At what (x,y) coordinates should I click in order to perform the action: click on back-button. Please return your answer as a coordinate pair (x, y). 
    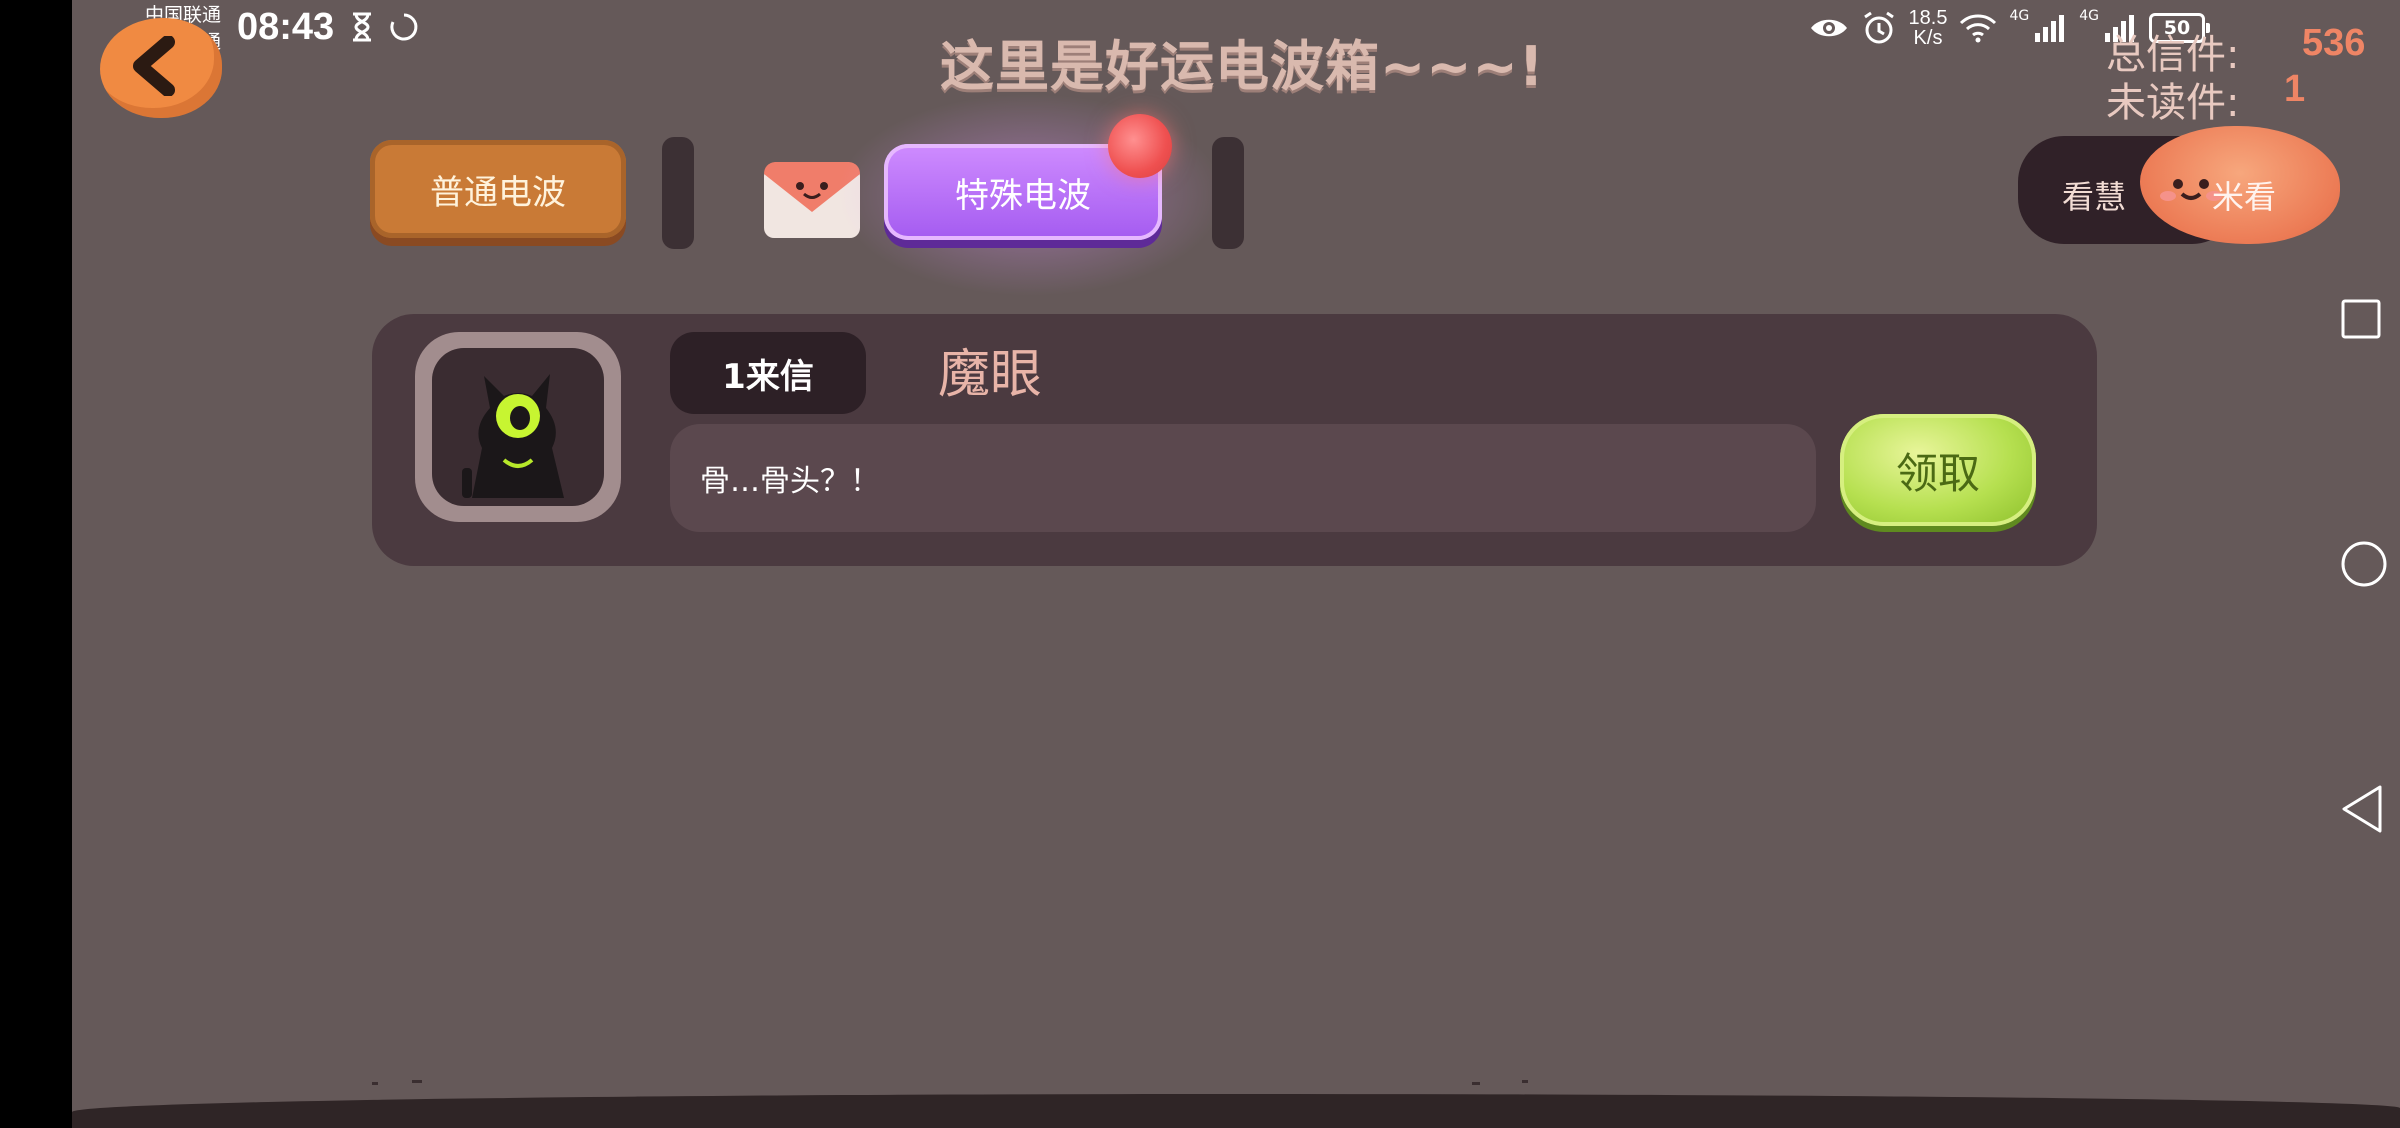
    Looking at the image, I should click on (161, 68).